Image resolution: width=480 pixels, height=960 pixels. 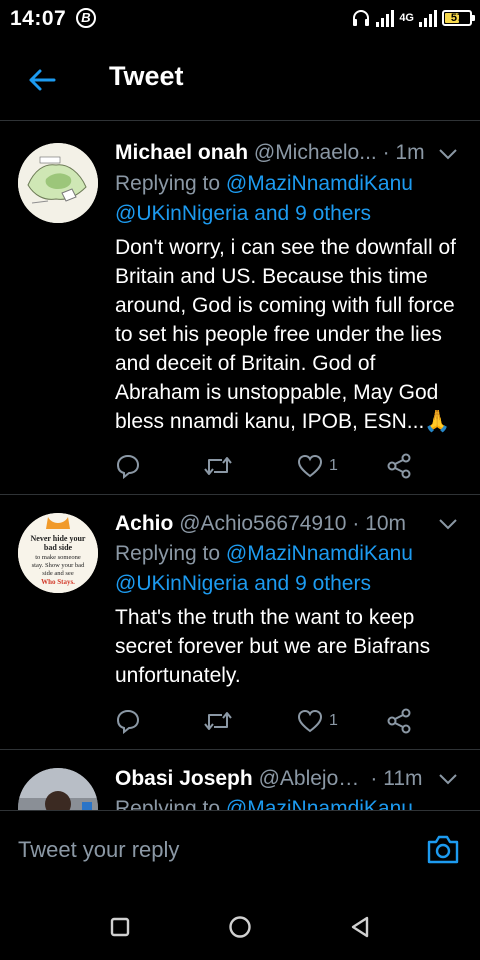 I want to click on map-illustration-icon, so click(x=58, y=183).